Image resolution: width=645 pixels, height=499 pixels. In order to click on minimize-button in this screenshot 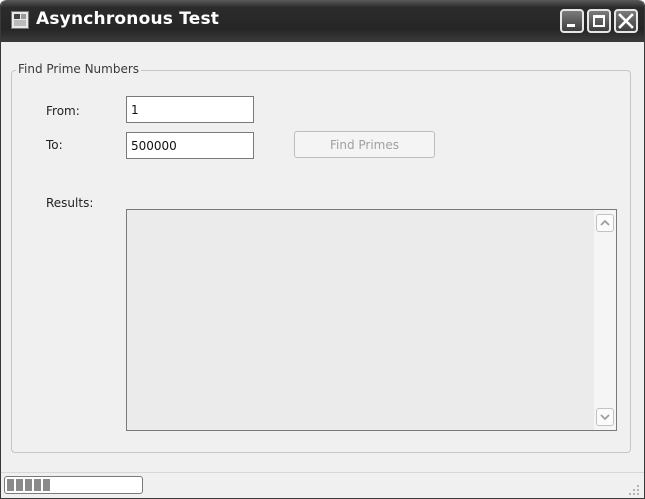, I will do `click(572, 21)`.